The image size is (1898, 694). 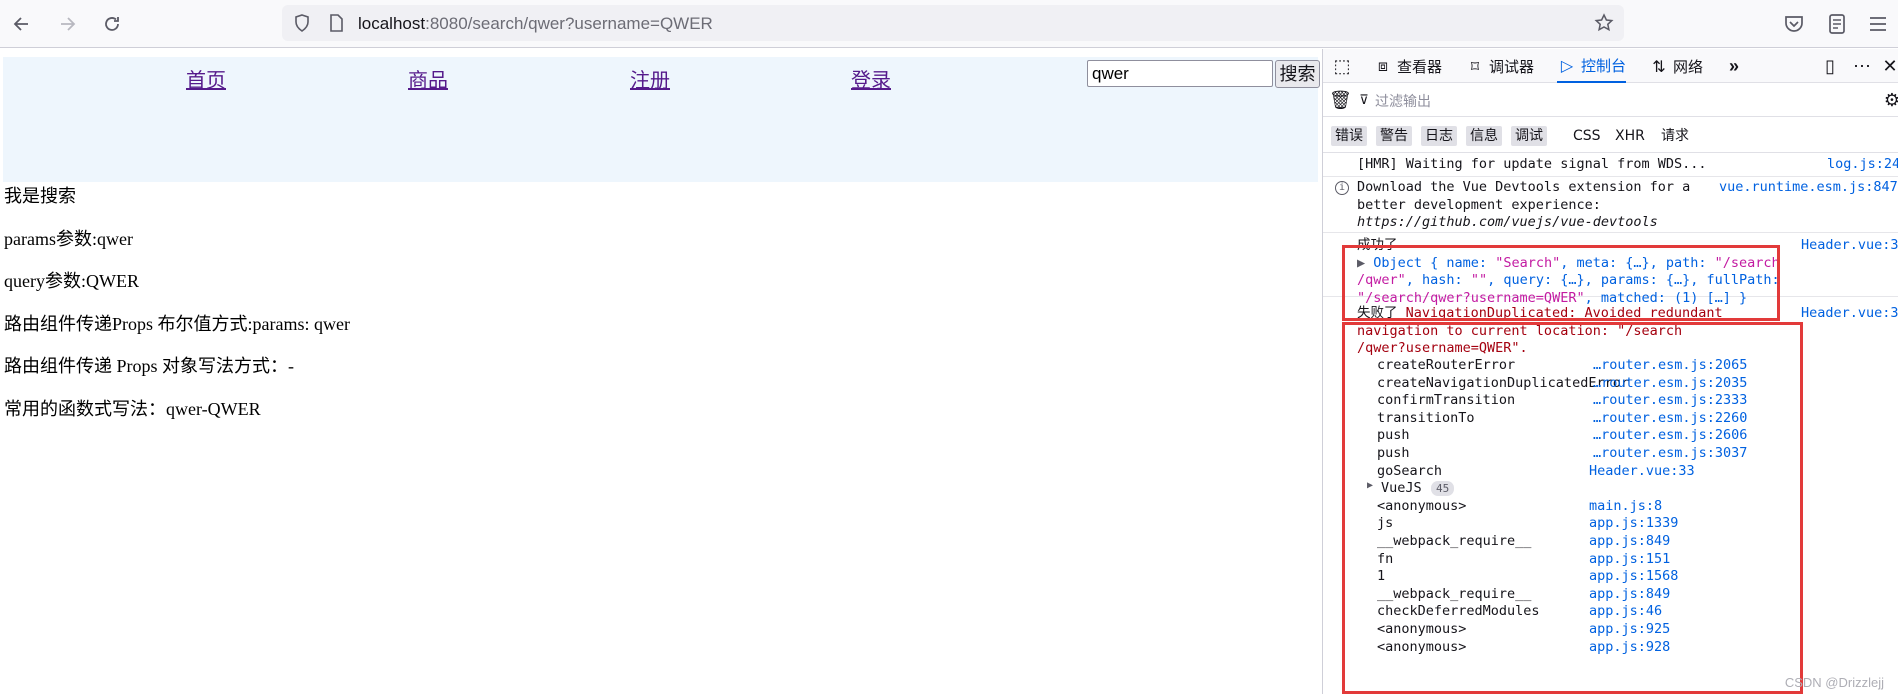 What do you see at coordinates (1625, 612) in the screenshot?
I see `stack-frame-source-link: app.js:46` at bounding box center [1625, 612].